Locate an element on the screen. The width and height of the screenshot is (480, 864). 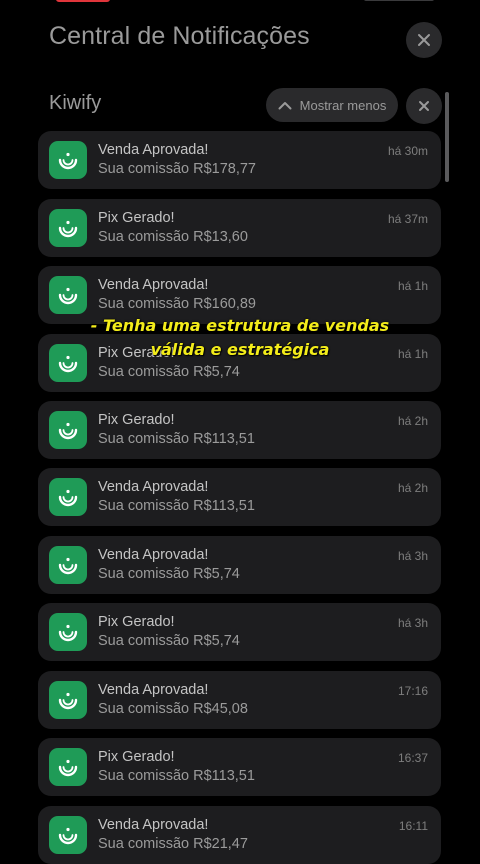
notification-time: há 30m is located at coordinates (407, 151).